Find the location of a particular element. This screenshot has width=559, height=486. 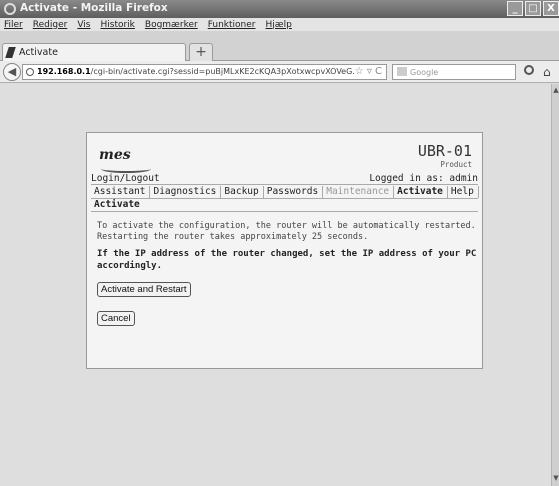

menu-filer: Filer is located at coordinates (13, 25).